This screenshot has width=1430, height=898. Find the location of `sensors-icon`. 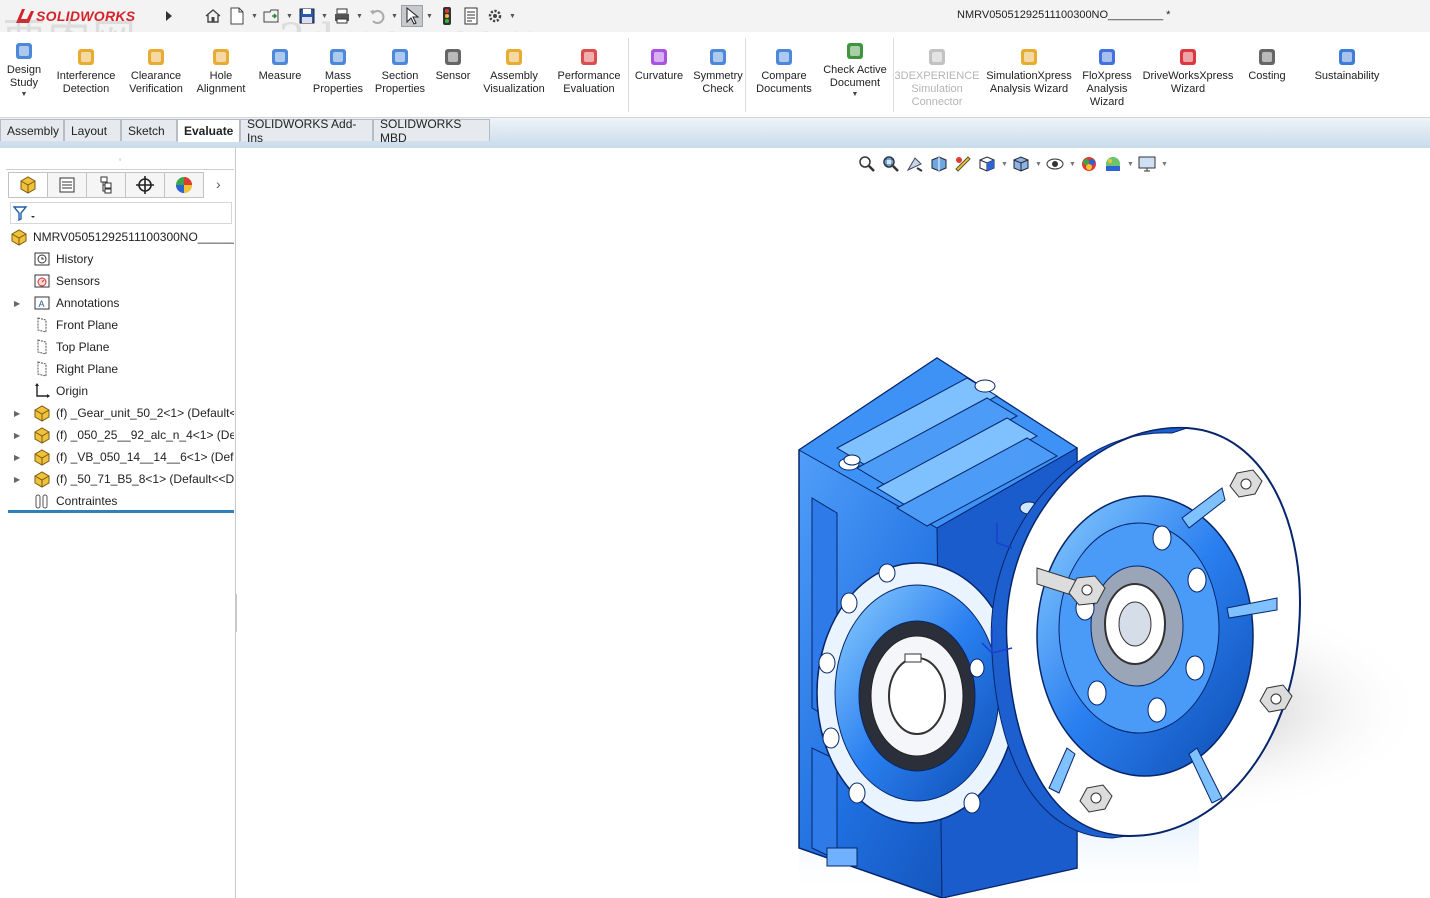

sensors-icon is located at coordinates (42, 281).